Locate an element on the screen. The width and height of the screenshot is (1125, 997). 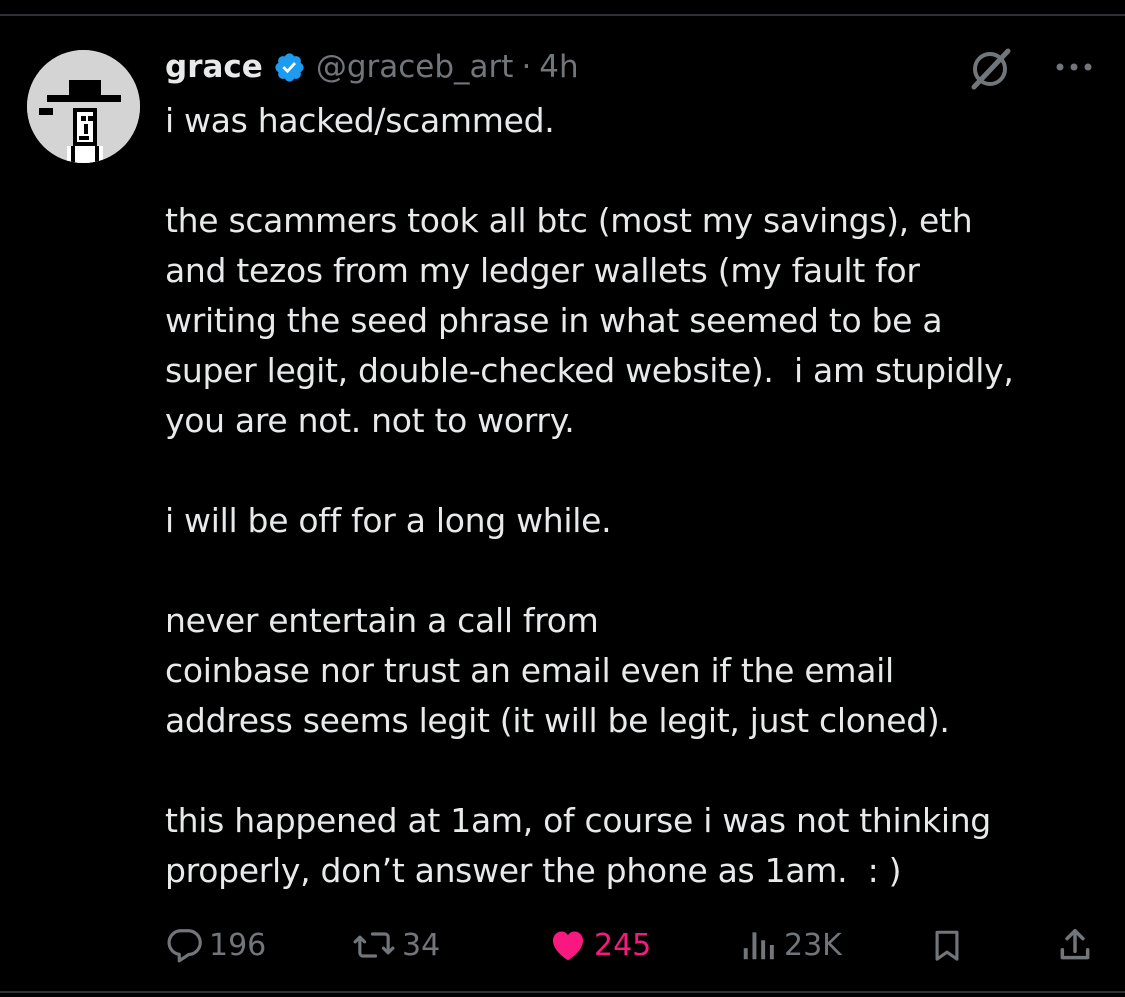
timestamp: 4h is located at coordinates (558, 67).